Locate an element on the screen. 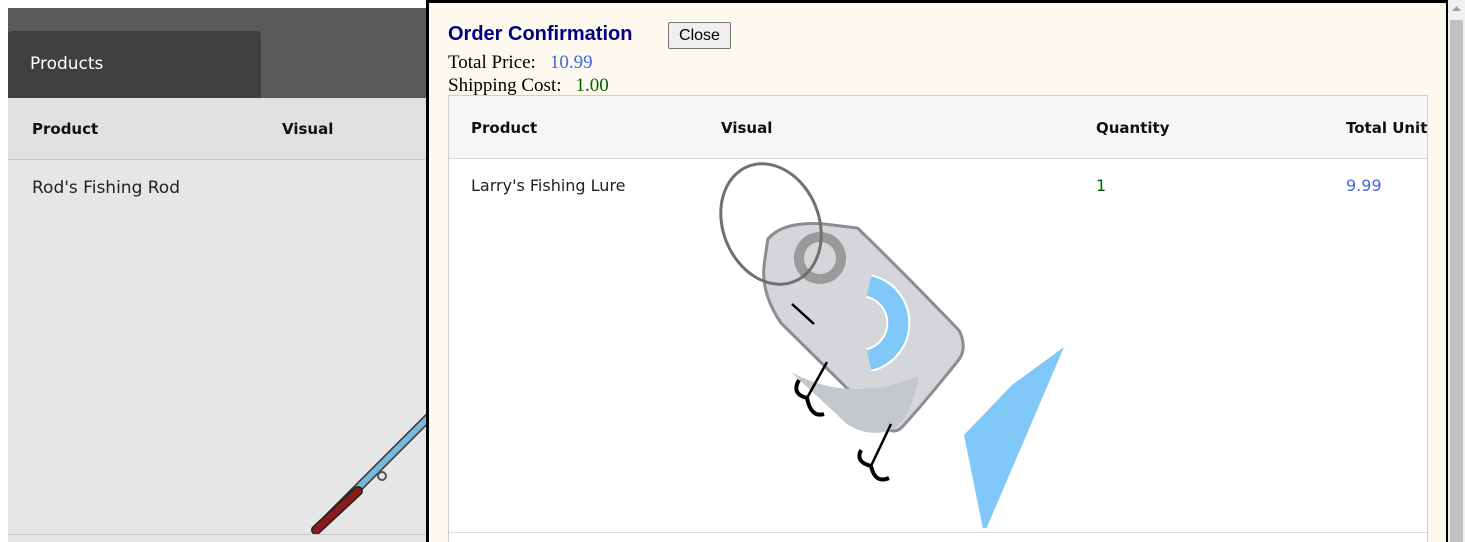  header-total-unit: Total Unit is located at coordinates (1387, 128).